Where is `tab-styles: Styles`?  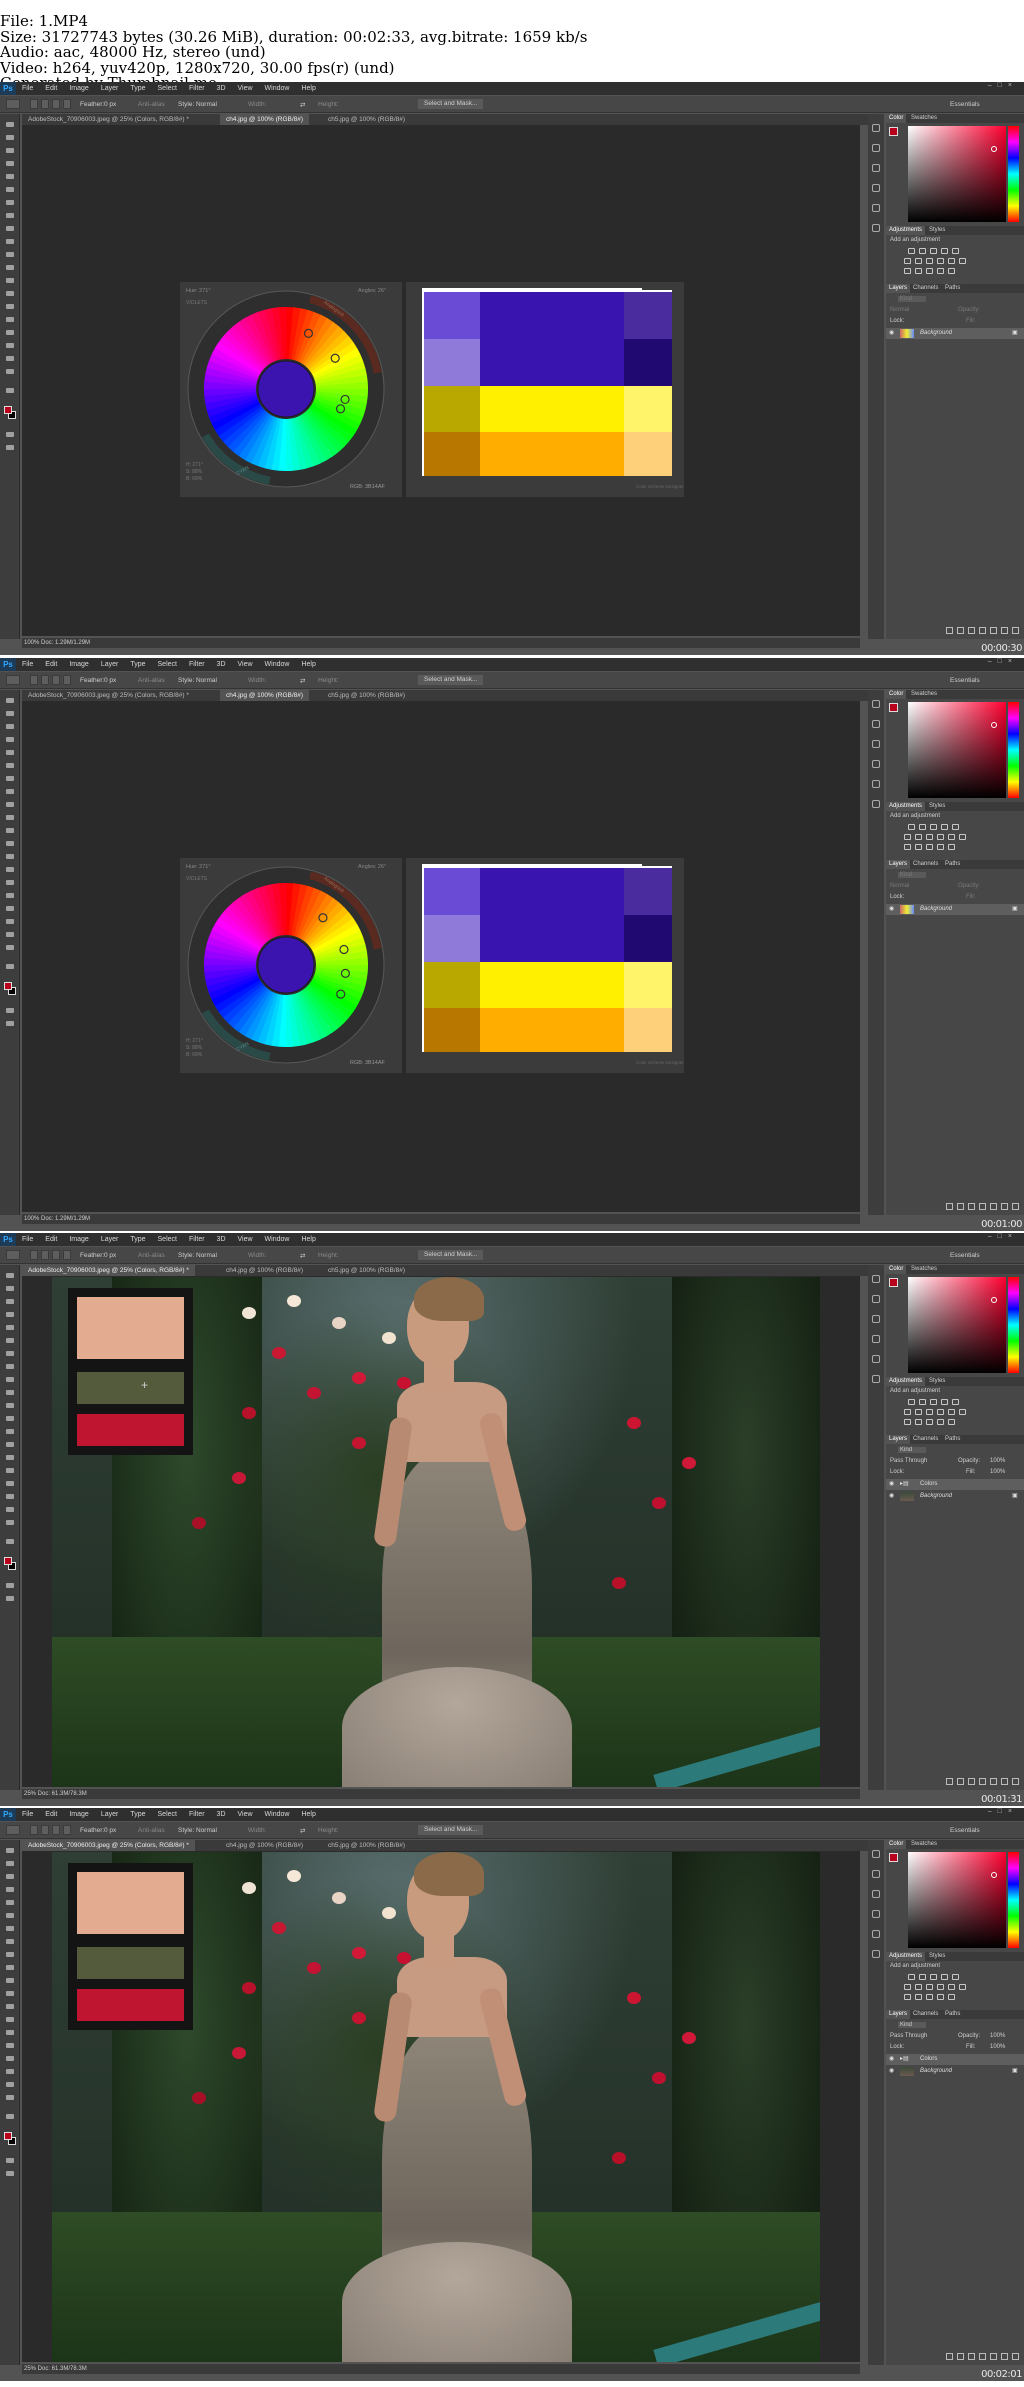 tab-styles: Styles is located at coordinates (937, 1381).